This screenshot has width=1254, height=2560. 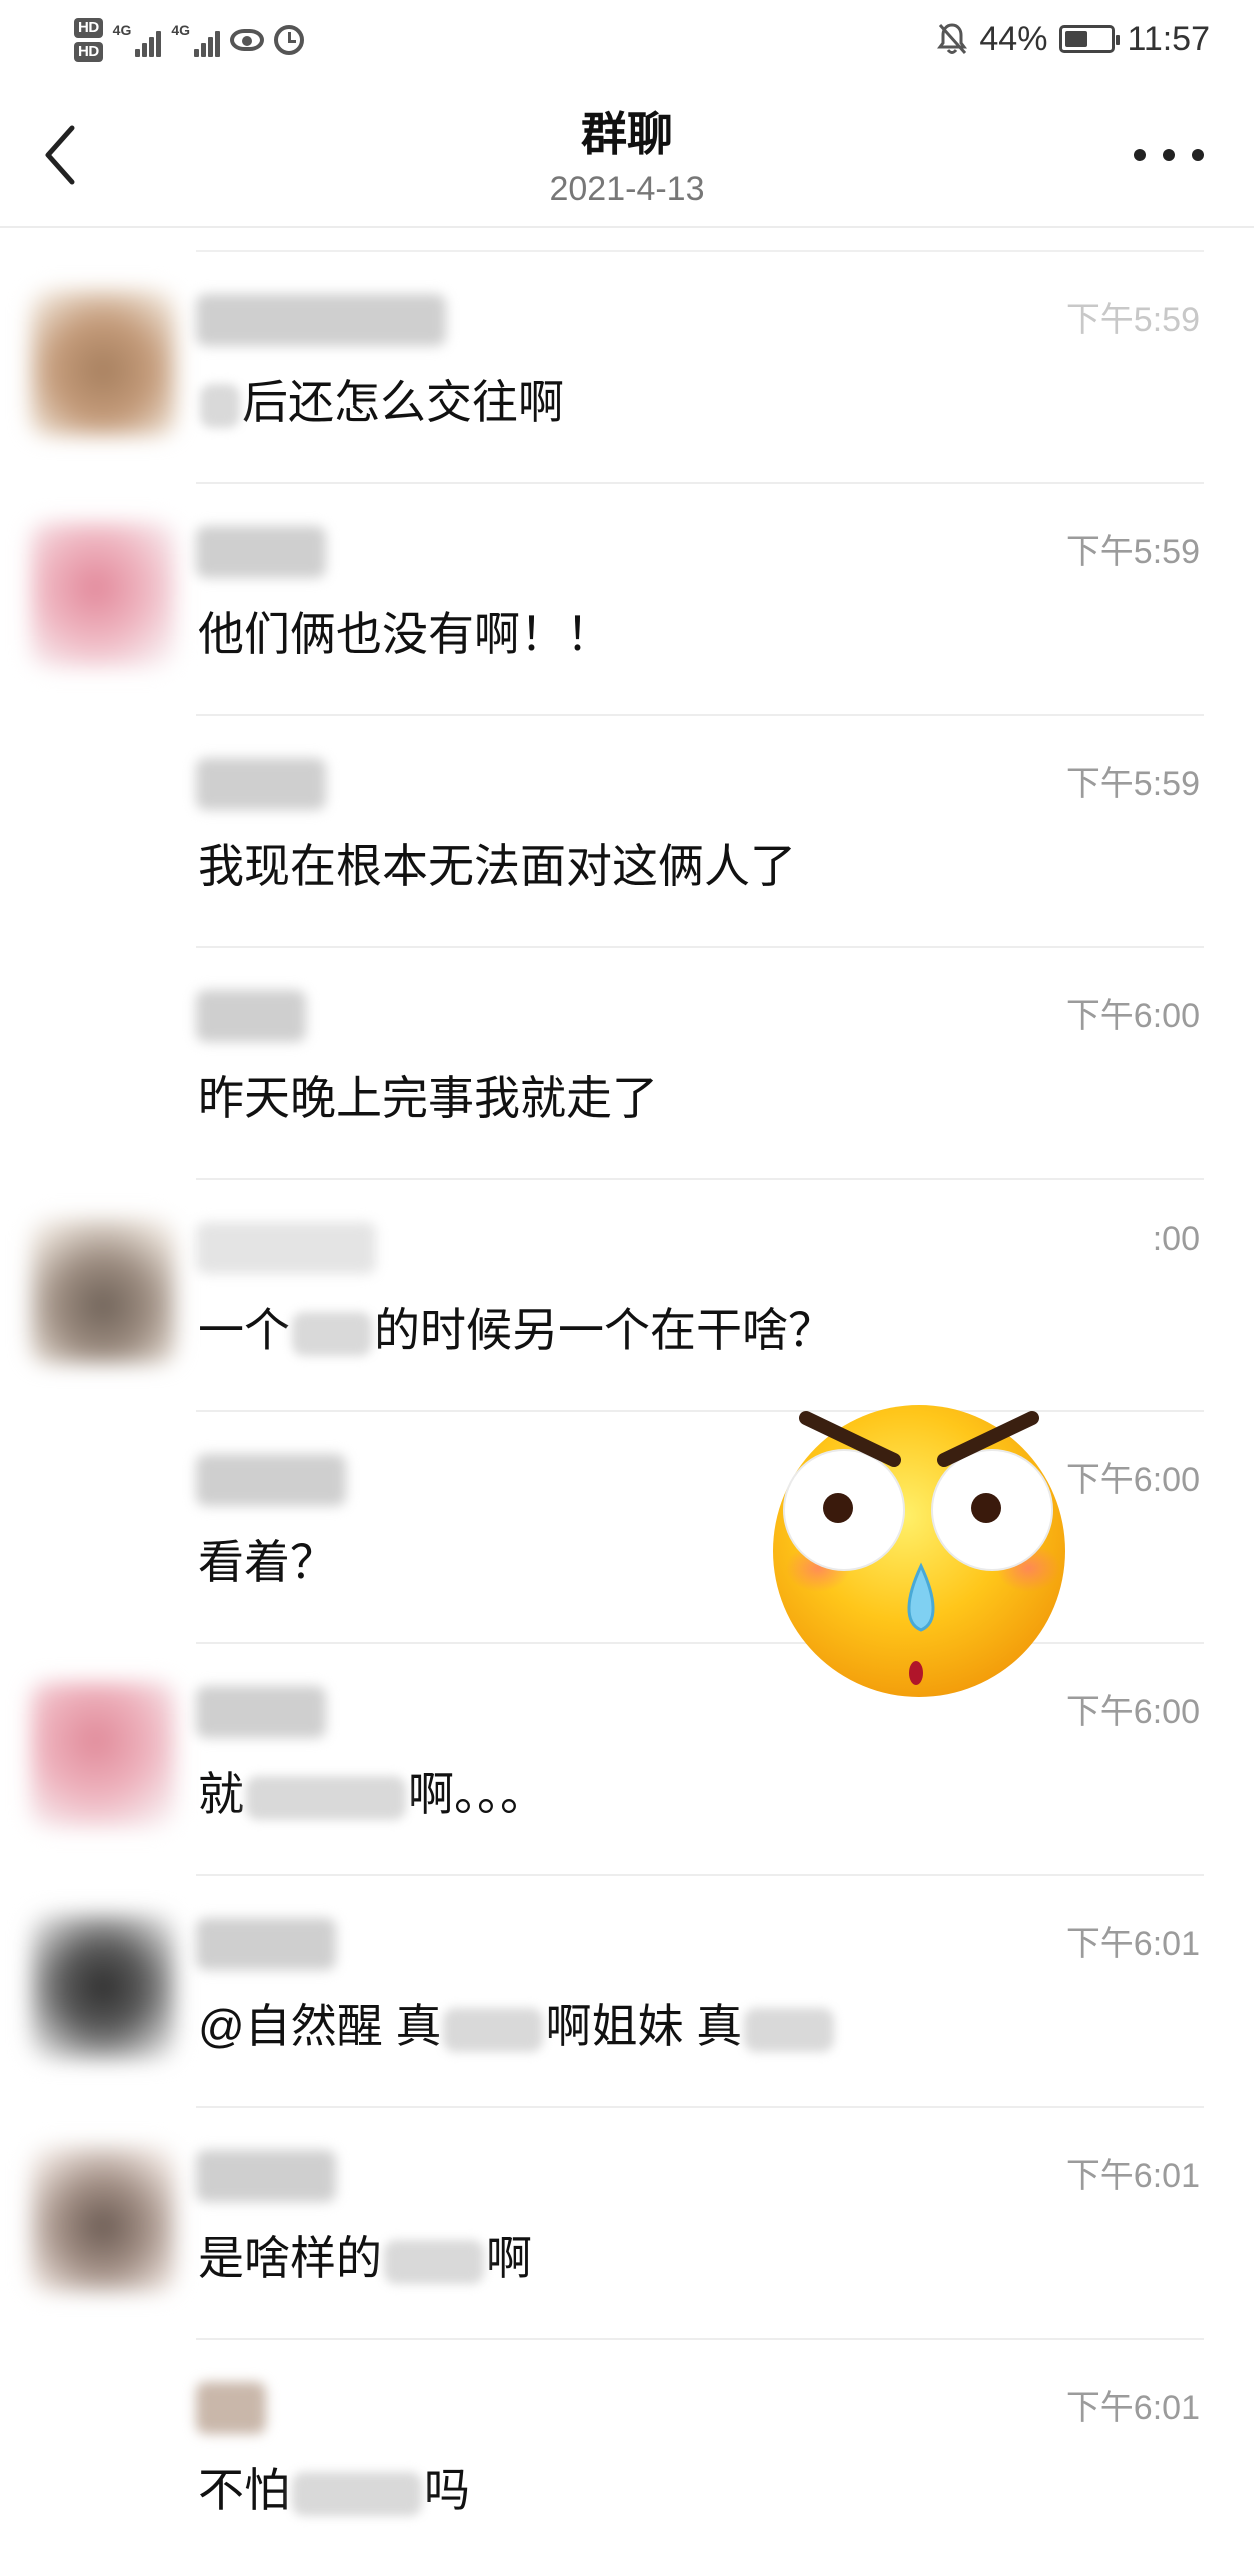 I want to click on message-text-main: 啊。。。, so click(x=477, y=1794).